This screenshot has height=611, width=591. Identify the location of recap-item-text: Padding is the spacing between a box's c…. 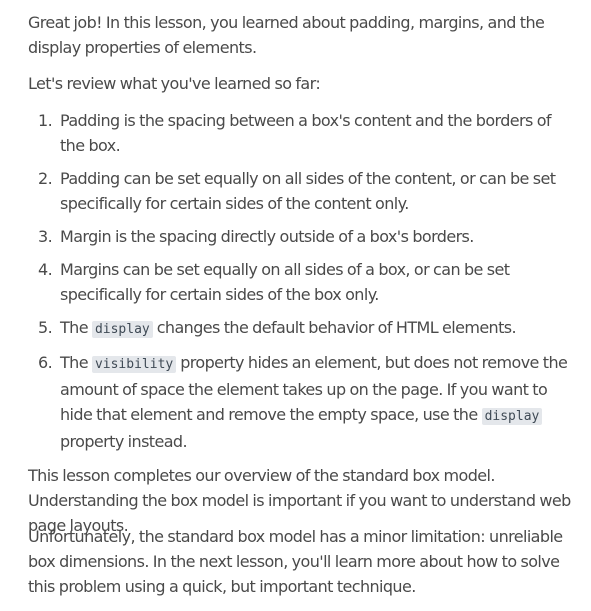
(306, 133).